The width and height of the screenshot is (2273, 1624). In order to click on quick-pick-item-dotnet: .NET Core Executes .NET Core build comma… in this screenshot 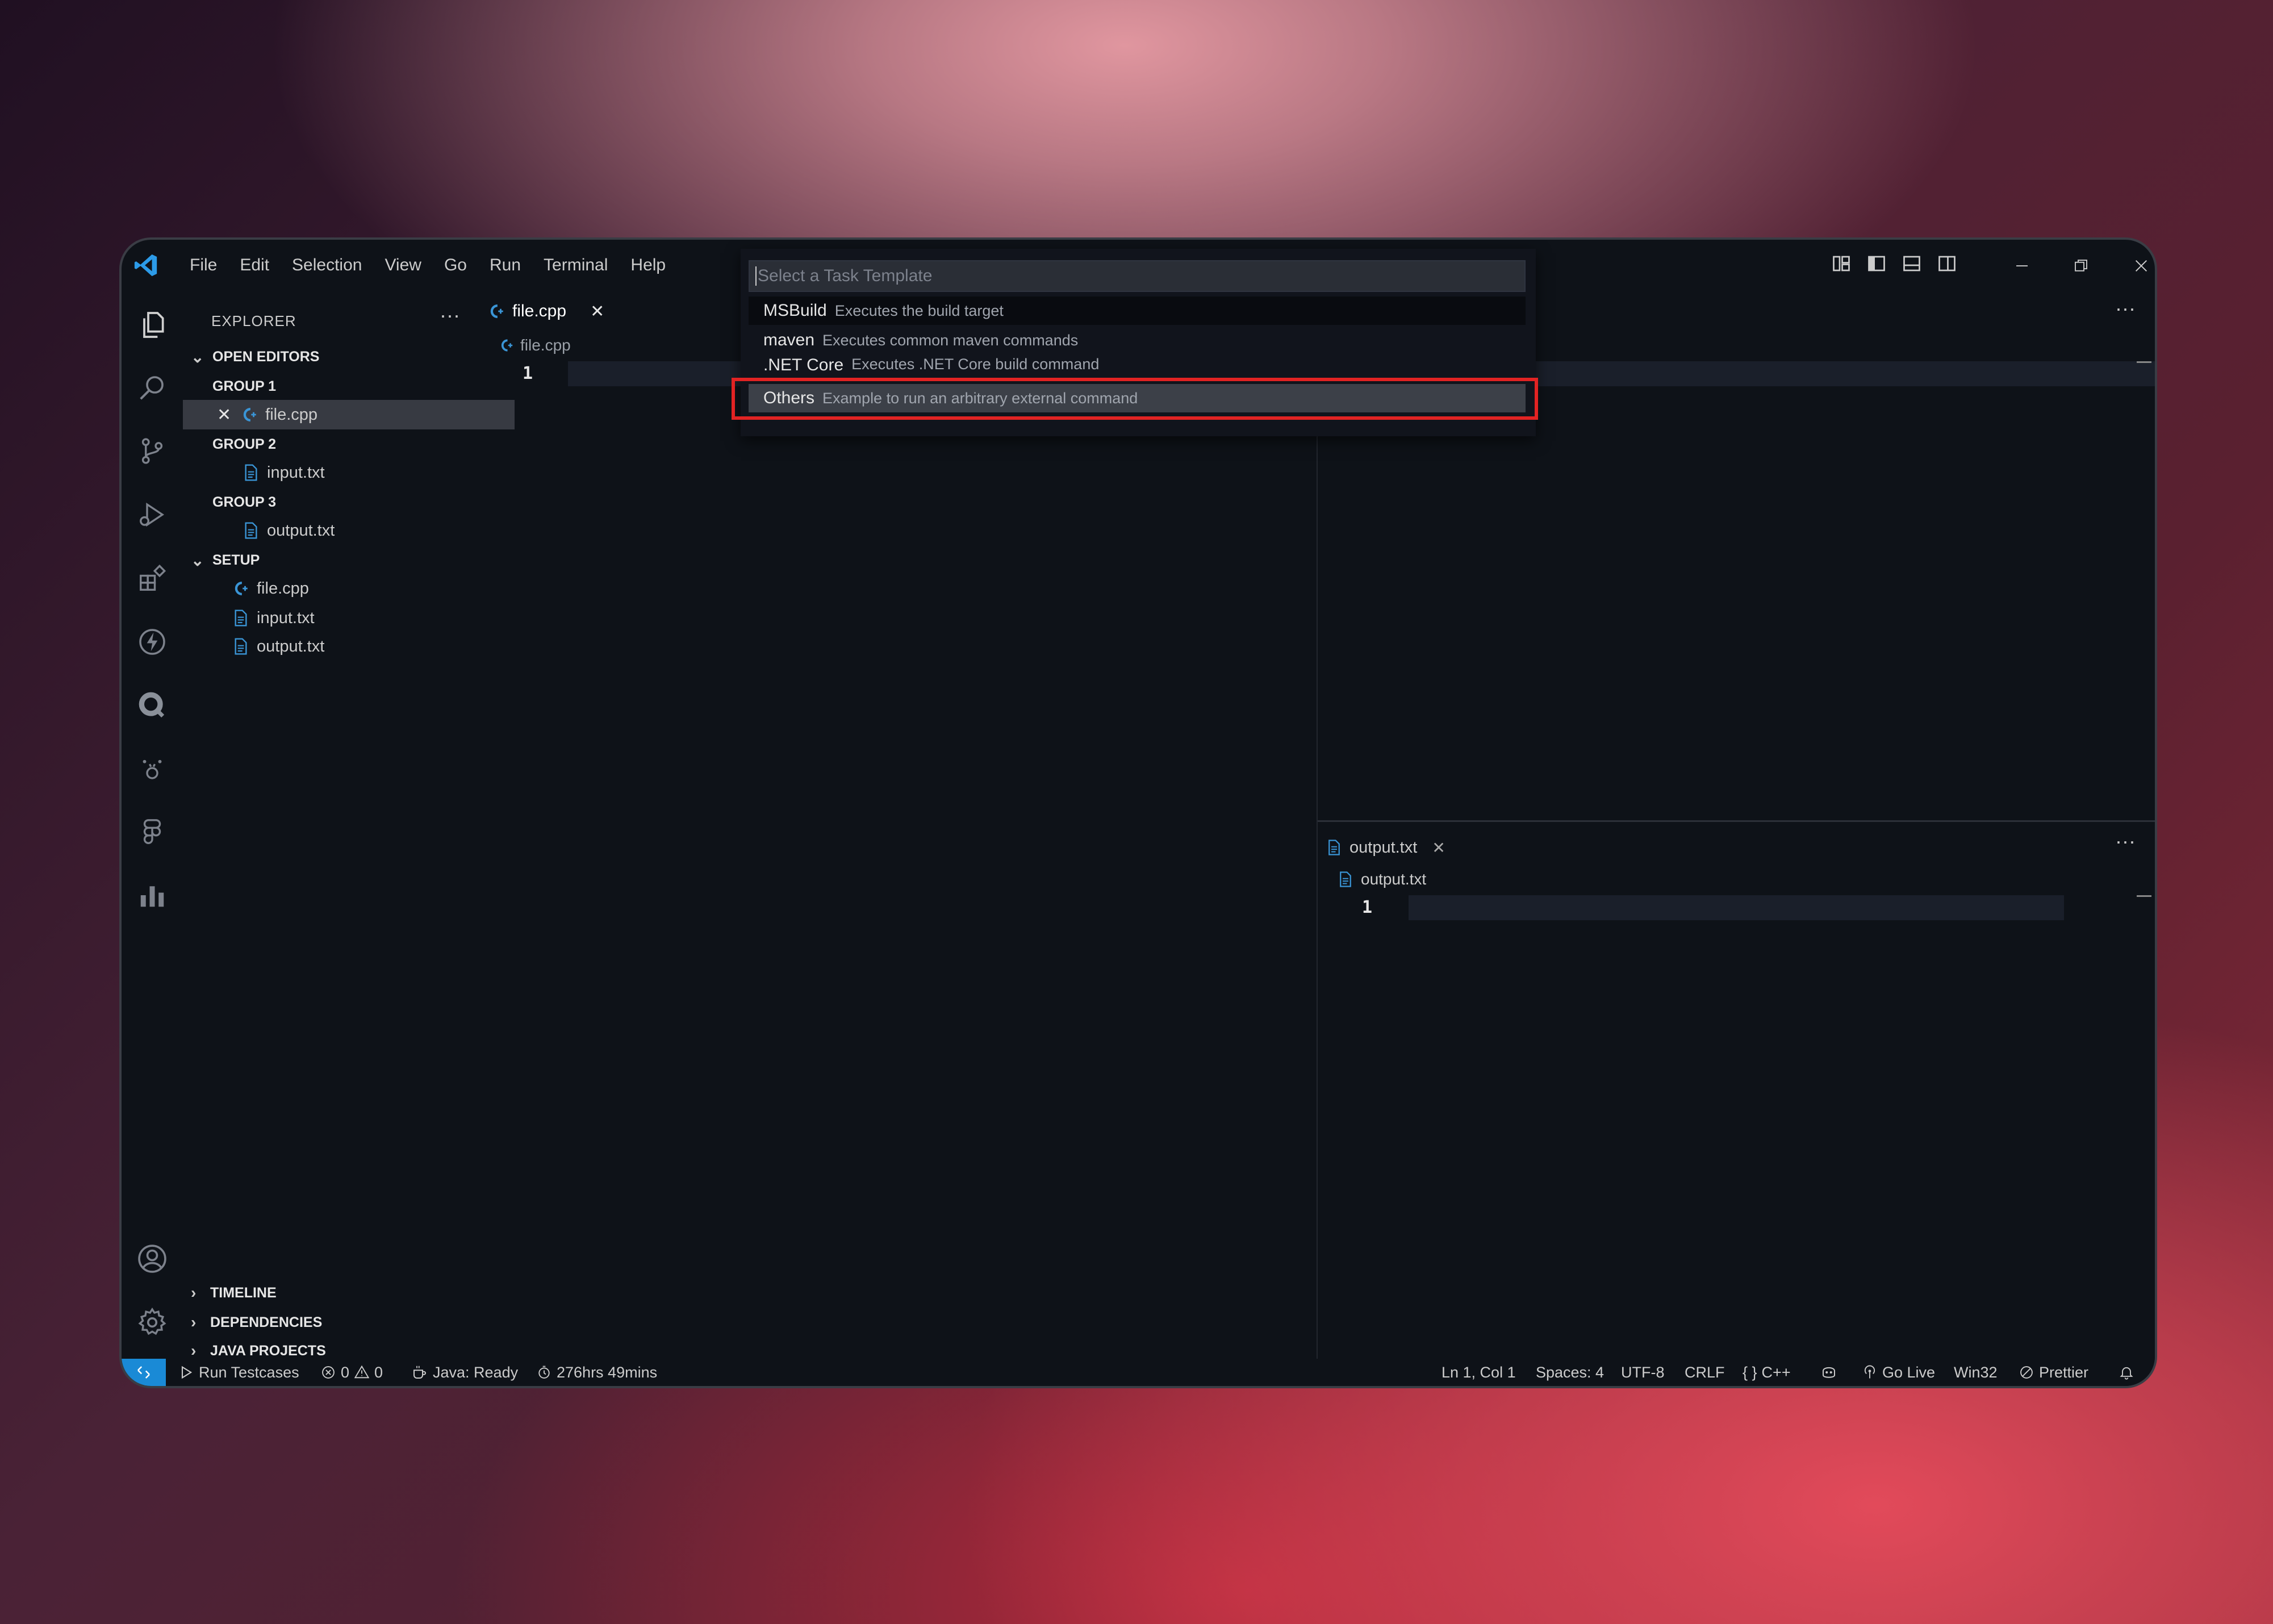, I will do `click(1137, 365)`.